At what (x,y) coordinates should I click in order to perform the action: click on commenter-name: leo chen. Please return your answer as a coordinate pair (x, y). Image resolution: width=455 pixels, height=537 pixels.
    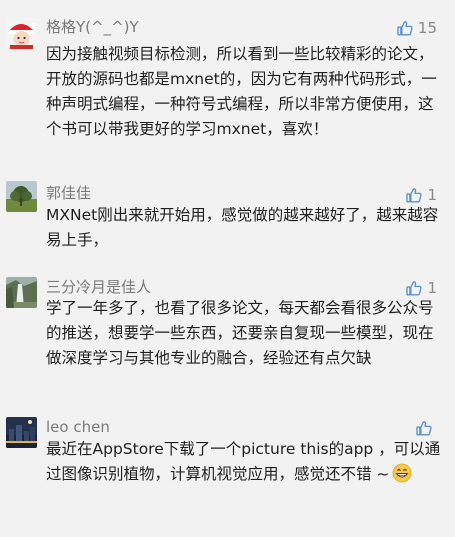
    Looking at the image, I should click on (78, 427).